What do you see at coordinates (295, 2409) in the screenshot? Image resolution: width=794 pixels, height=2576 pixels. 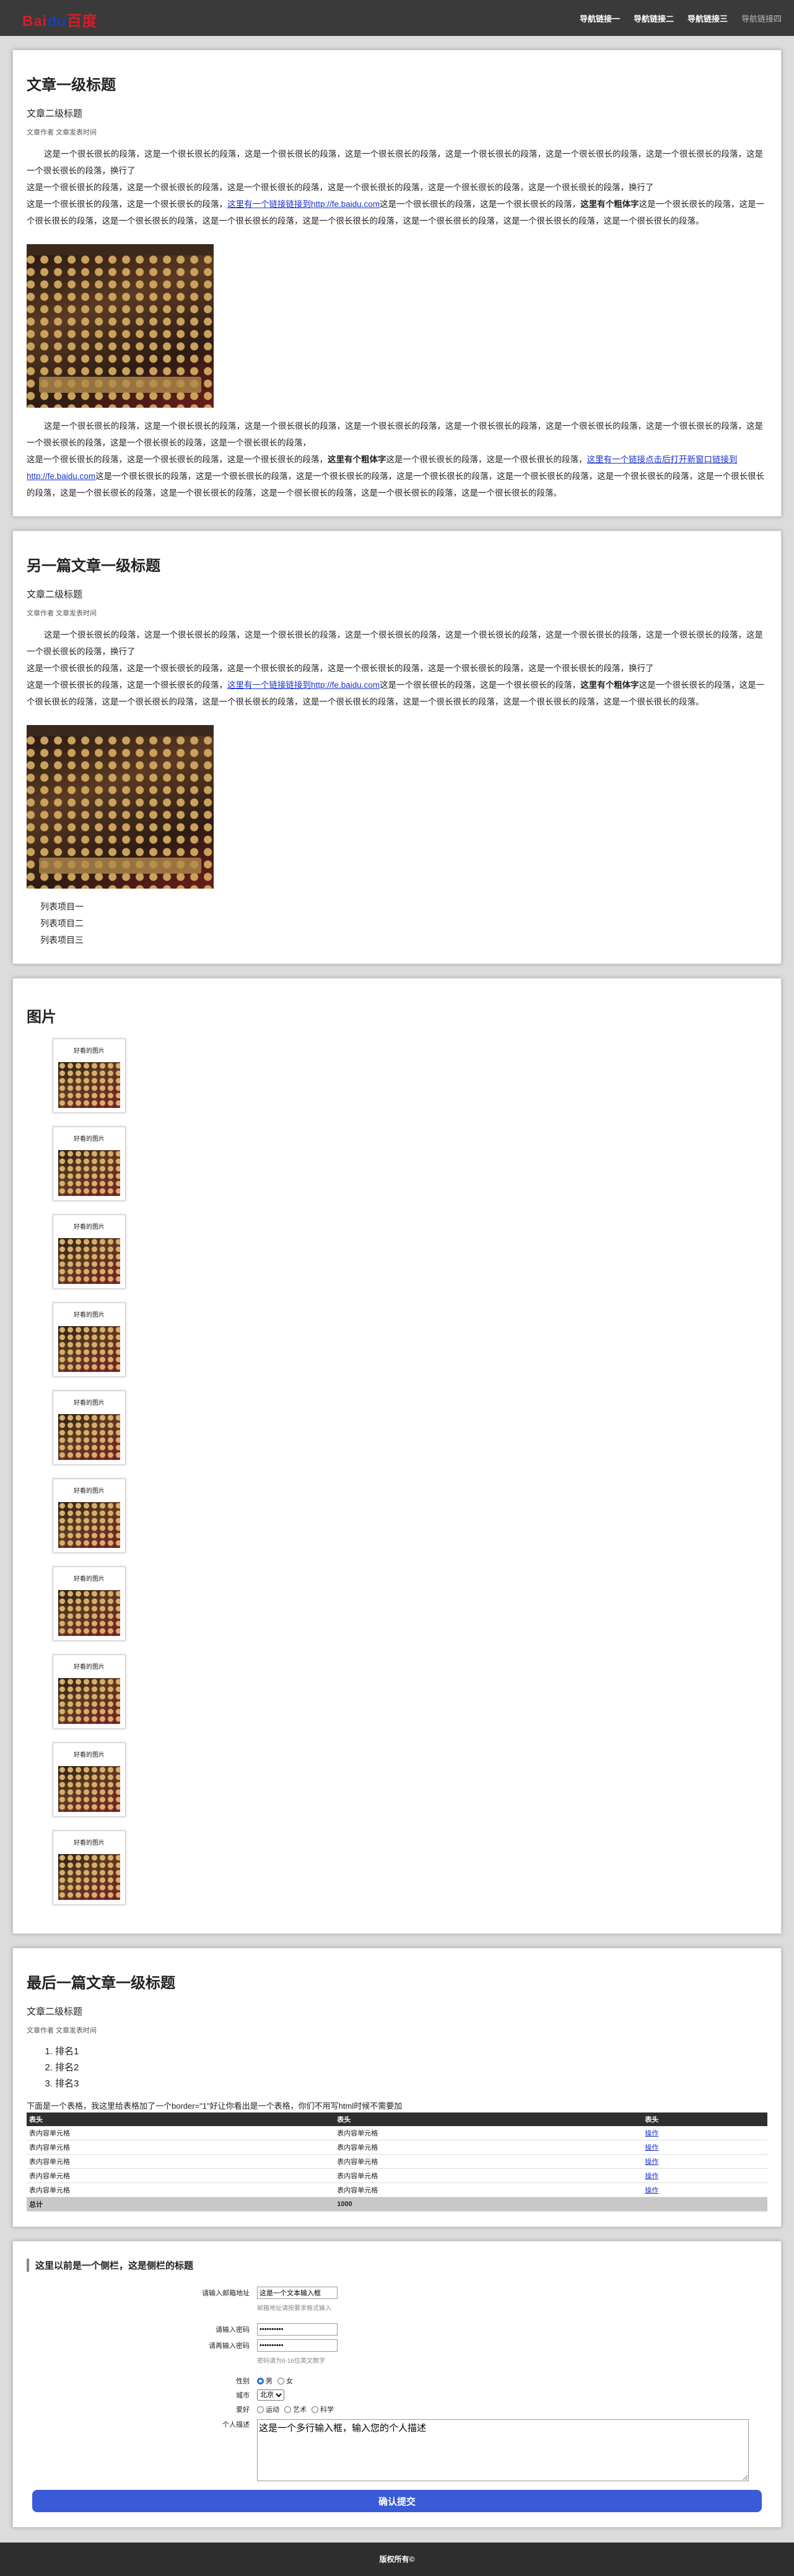 I see `hobby-option-art: 艺术` at bounding box center [295, 2409].